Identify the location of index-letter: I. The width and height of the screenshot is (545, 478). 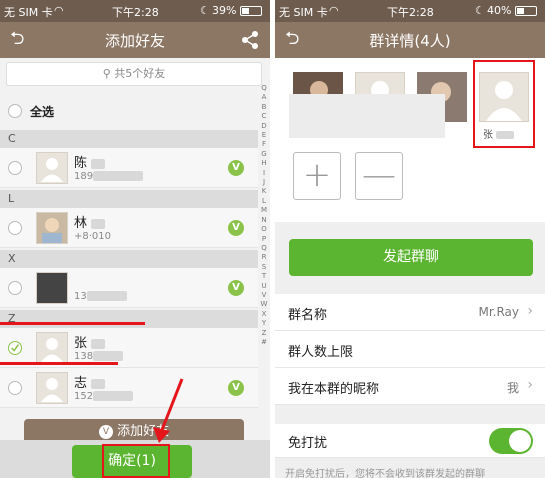
(264, 173).